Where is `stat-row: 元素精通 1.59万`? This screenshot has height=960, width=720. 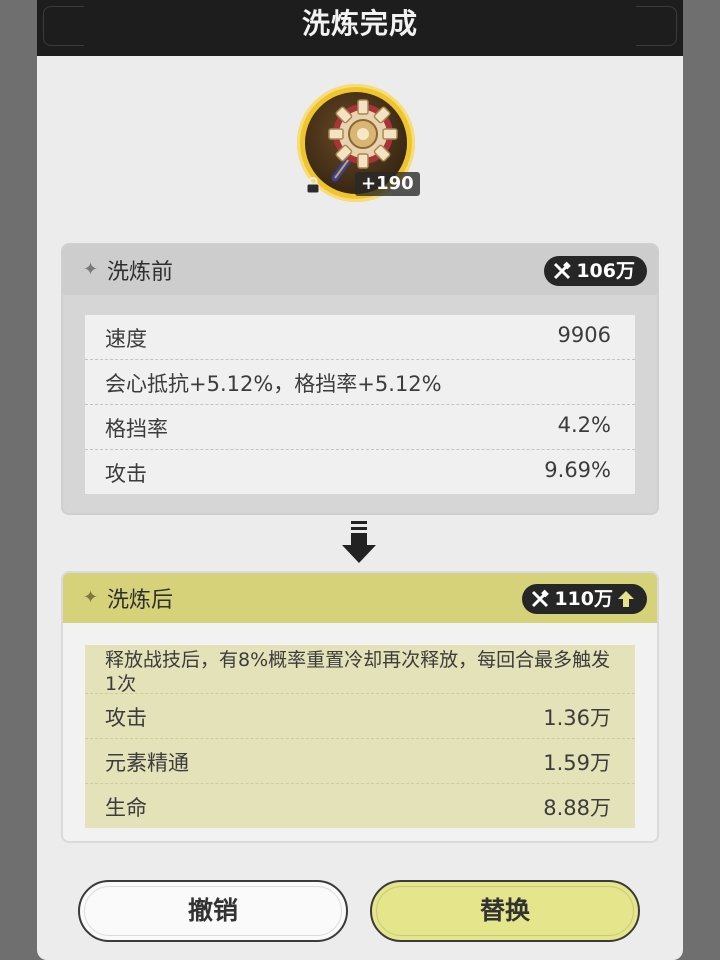
stat-row: 元素精通 1.59万 is located at coordinates (360, 761).